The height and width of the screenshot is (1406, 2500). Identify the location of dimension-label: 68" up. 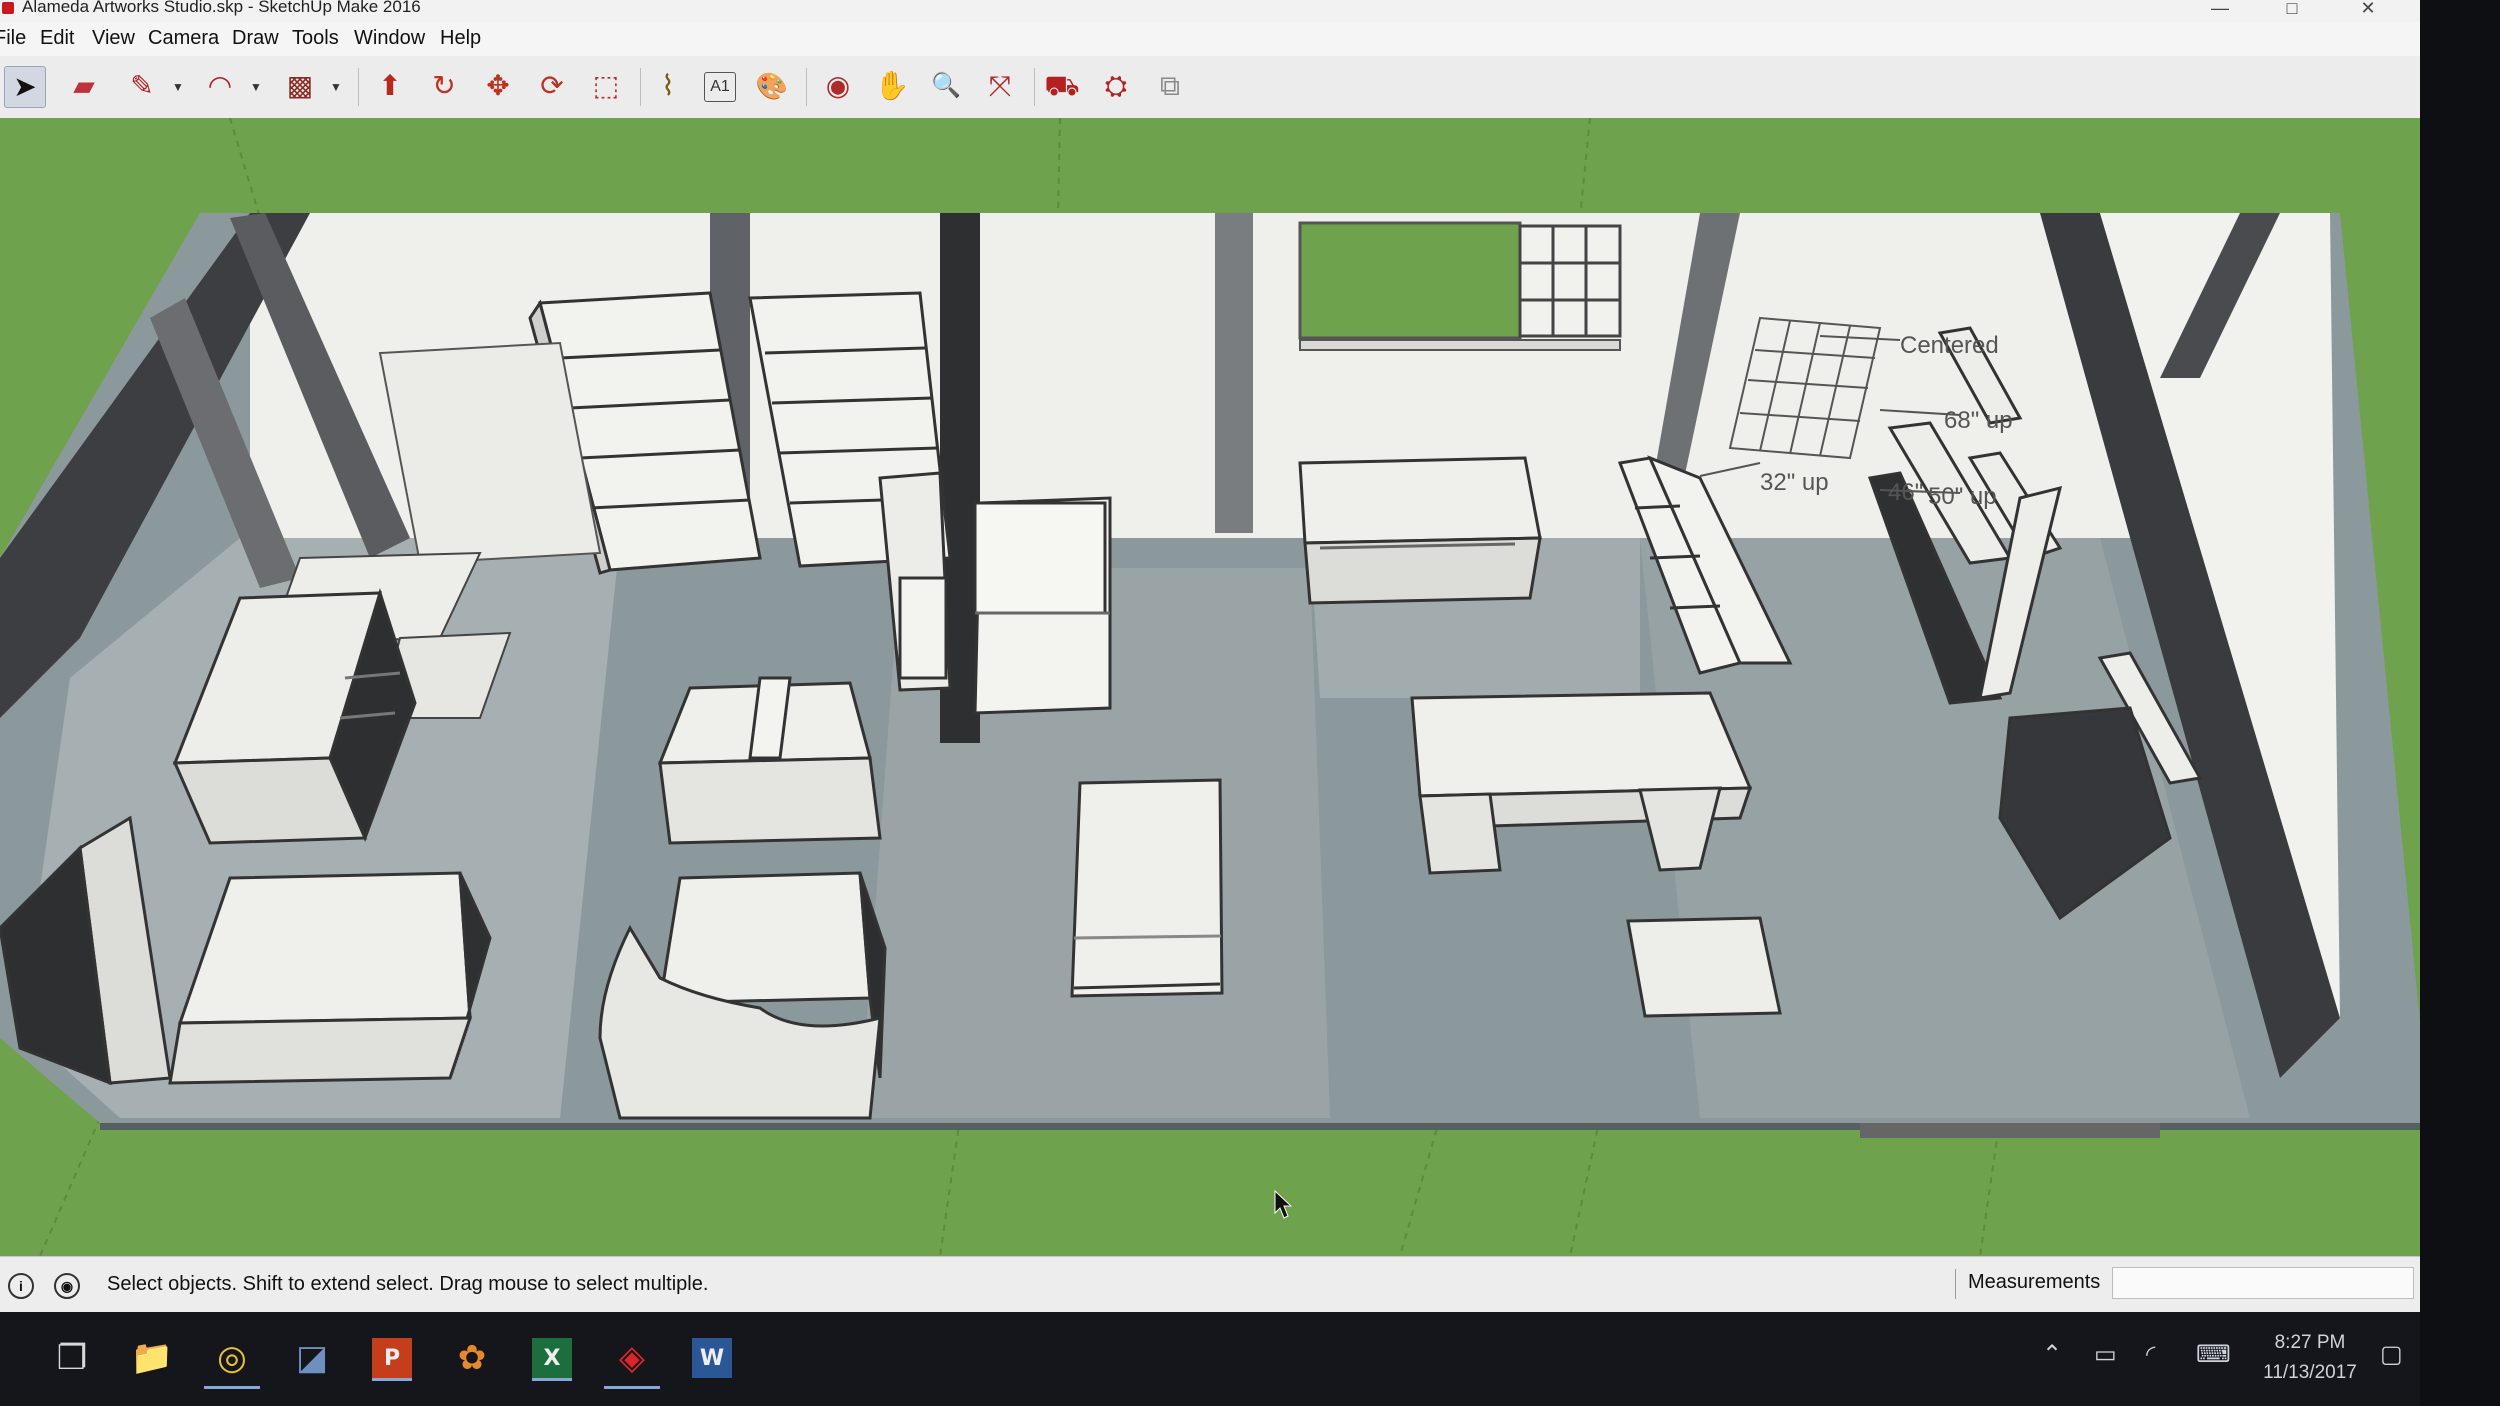
(1978, 420).